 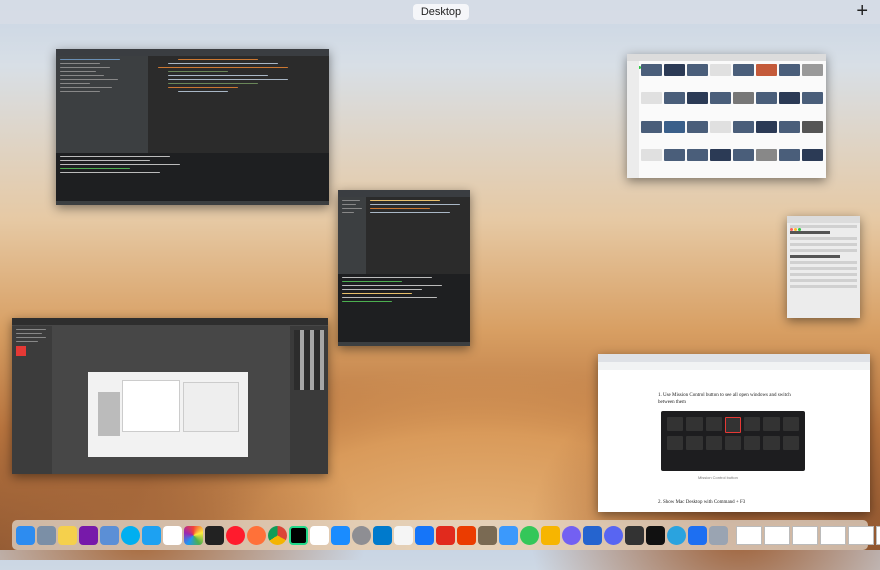 What do you see at coordinates (109, 535) in the screenshot?
I see `preview-icon` at bounding box center [109, 535].